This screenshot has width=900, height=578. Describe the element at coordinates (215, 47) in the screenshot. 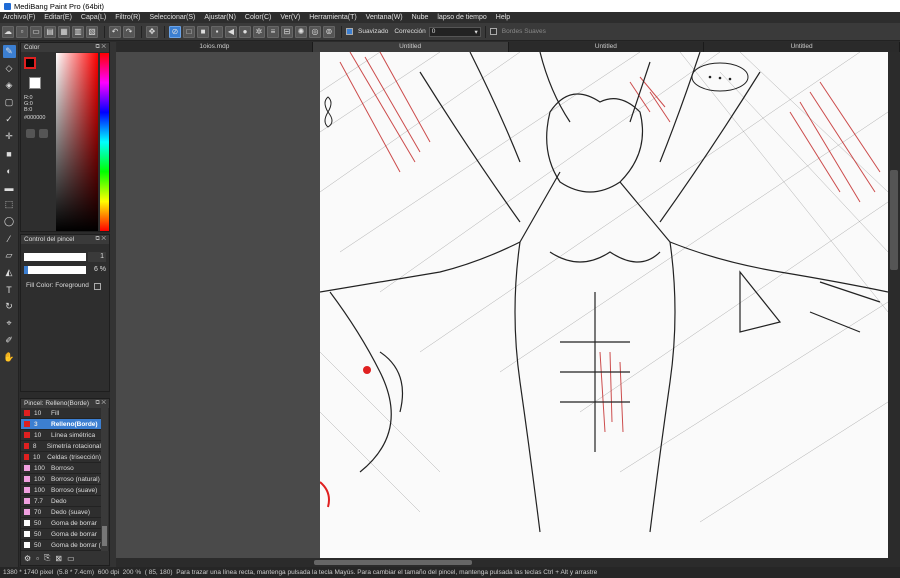

I see `tab-1oios: 1oios.mdp` at that location.